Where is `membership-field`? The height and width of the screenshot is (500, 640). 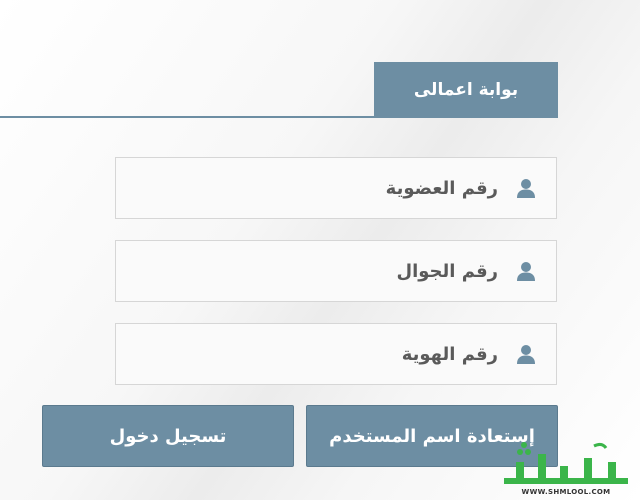
membership-field is located at coordinates (336, 188).